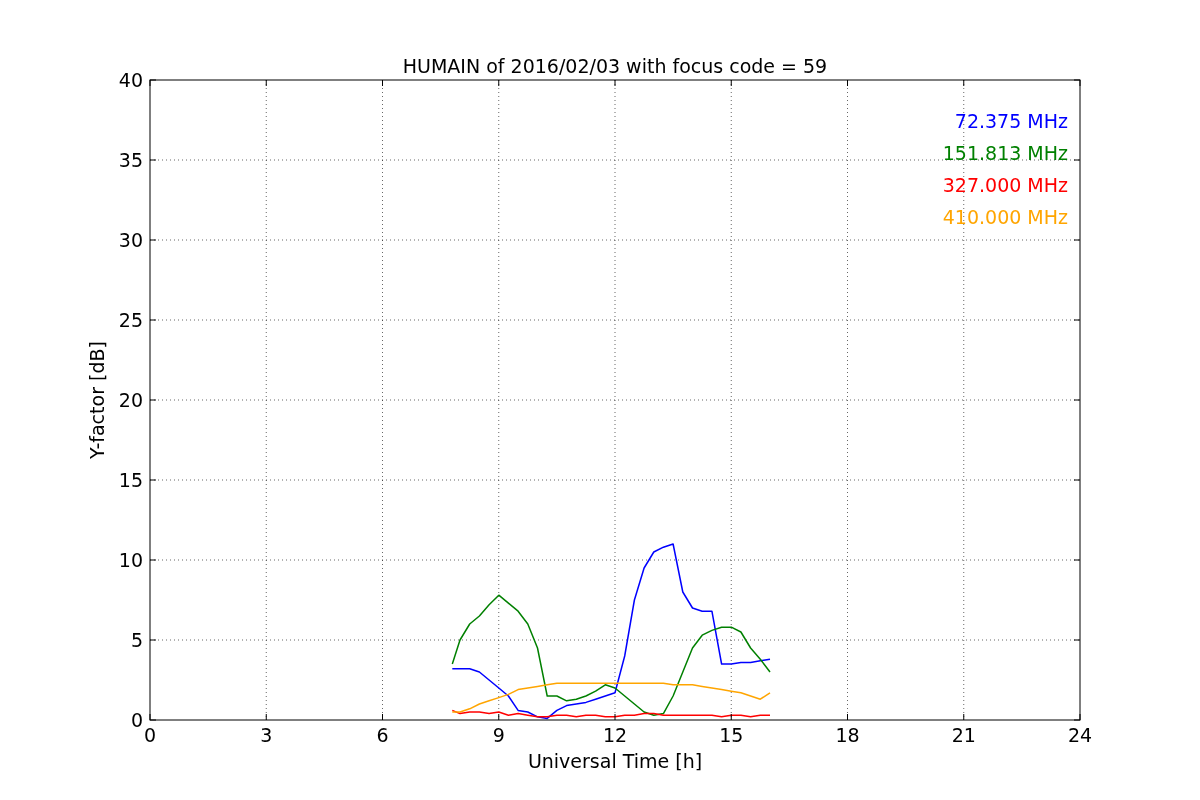 Image resolution: width=1200 pixels, height=800 pixels. What do you see at coordinates (150, 735) in the screenshot?
I see `x-tick-label: 0` at bounding box center [150, 735].